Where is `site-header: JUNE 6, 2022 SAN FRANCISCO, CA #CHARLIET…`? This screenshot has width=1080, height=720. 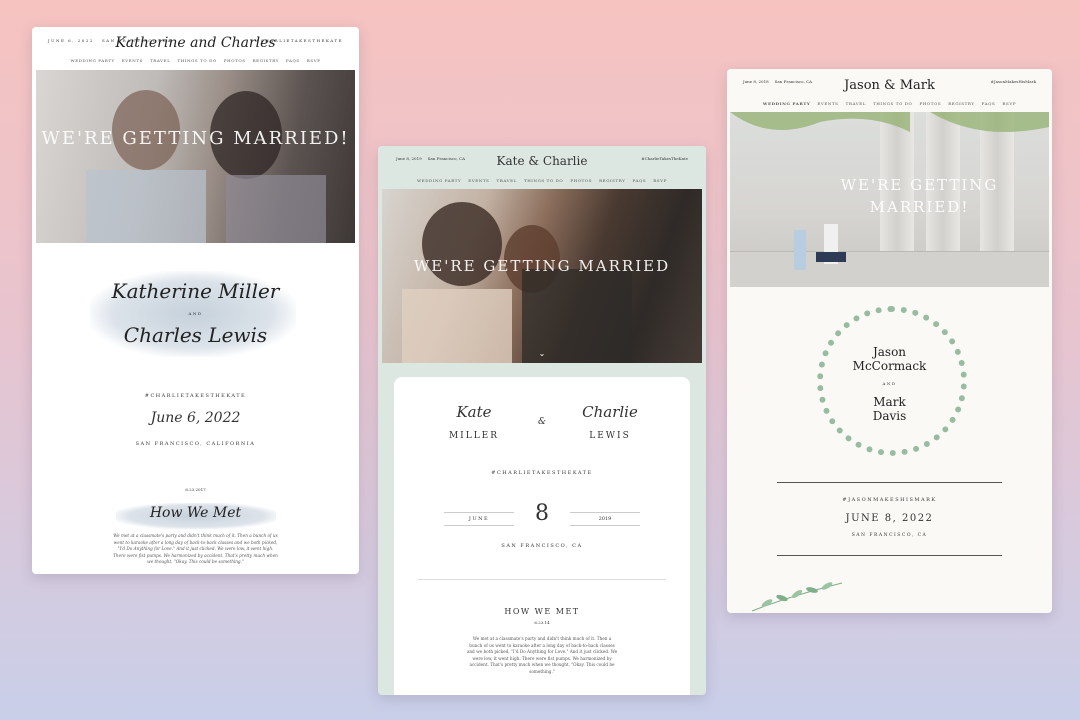 site-header: JUNE 6, 2022 SAN FRANCISCO, CA #CHARLIET… is located at coordinates (195, 48).